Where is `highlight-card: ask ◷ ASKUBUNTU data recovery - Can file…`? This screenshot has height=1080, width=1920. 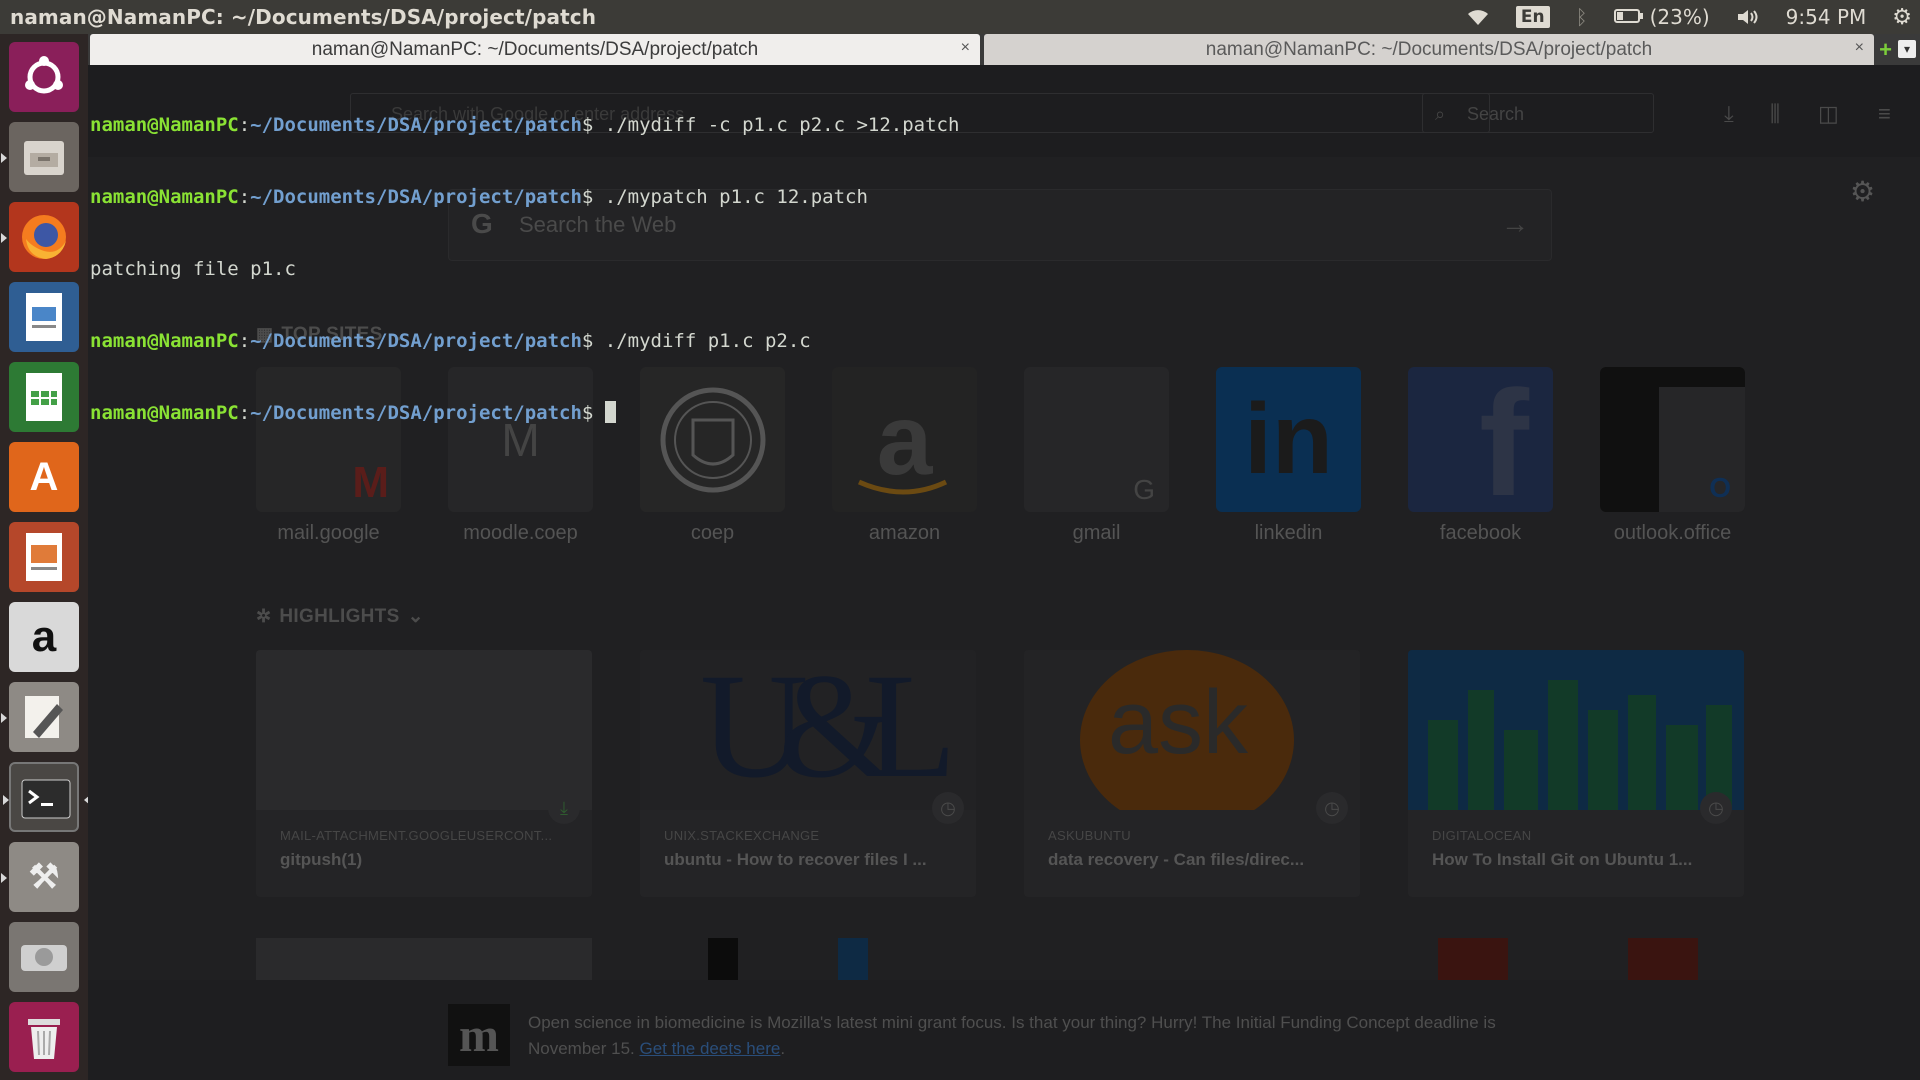
highlight-card: ask ◷ ASKUBUNTU data recovery - Can file… is located at coordinates (1192, 773).